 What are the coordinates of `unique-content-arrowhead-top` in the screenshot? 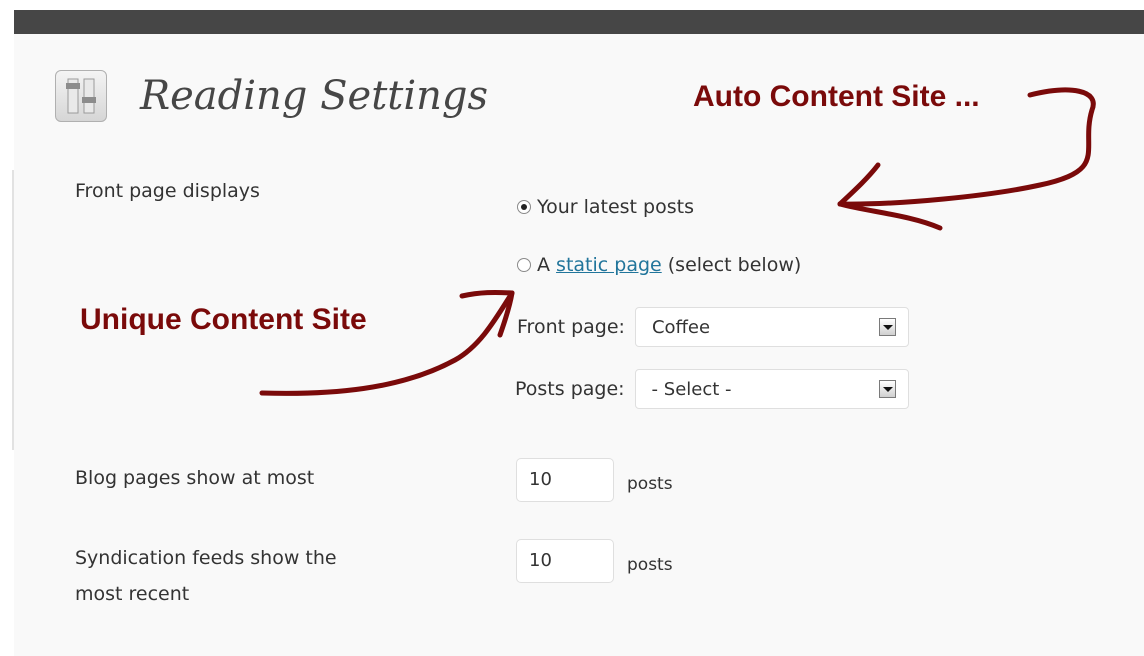 It's located at (487, 294).